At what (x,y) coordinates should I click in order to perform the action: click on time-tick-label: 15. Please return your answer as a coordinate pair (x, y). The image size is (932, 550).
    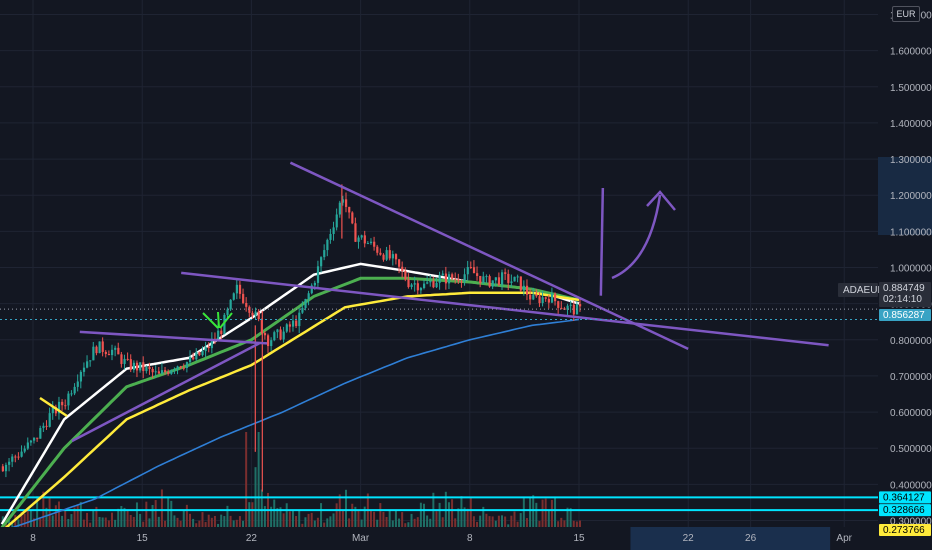
    Looking at the image, I should click on (143, 538).